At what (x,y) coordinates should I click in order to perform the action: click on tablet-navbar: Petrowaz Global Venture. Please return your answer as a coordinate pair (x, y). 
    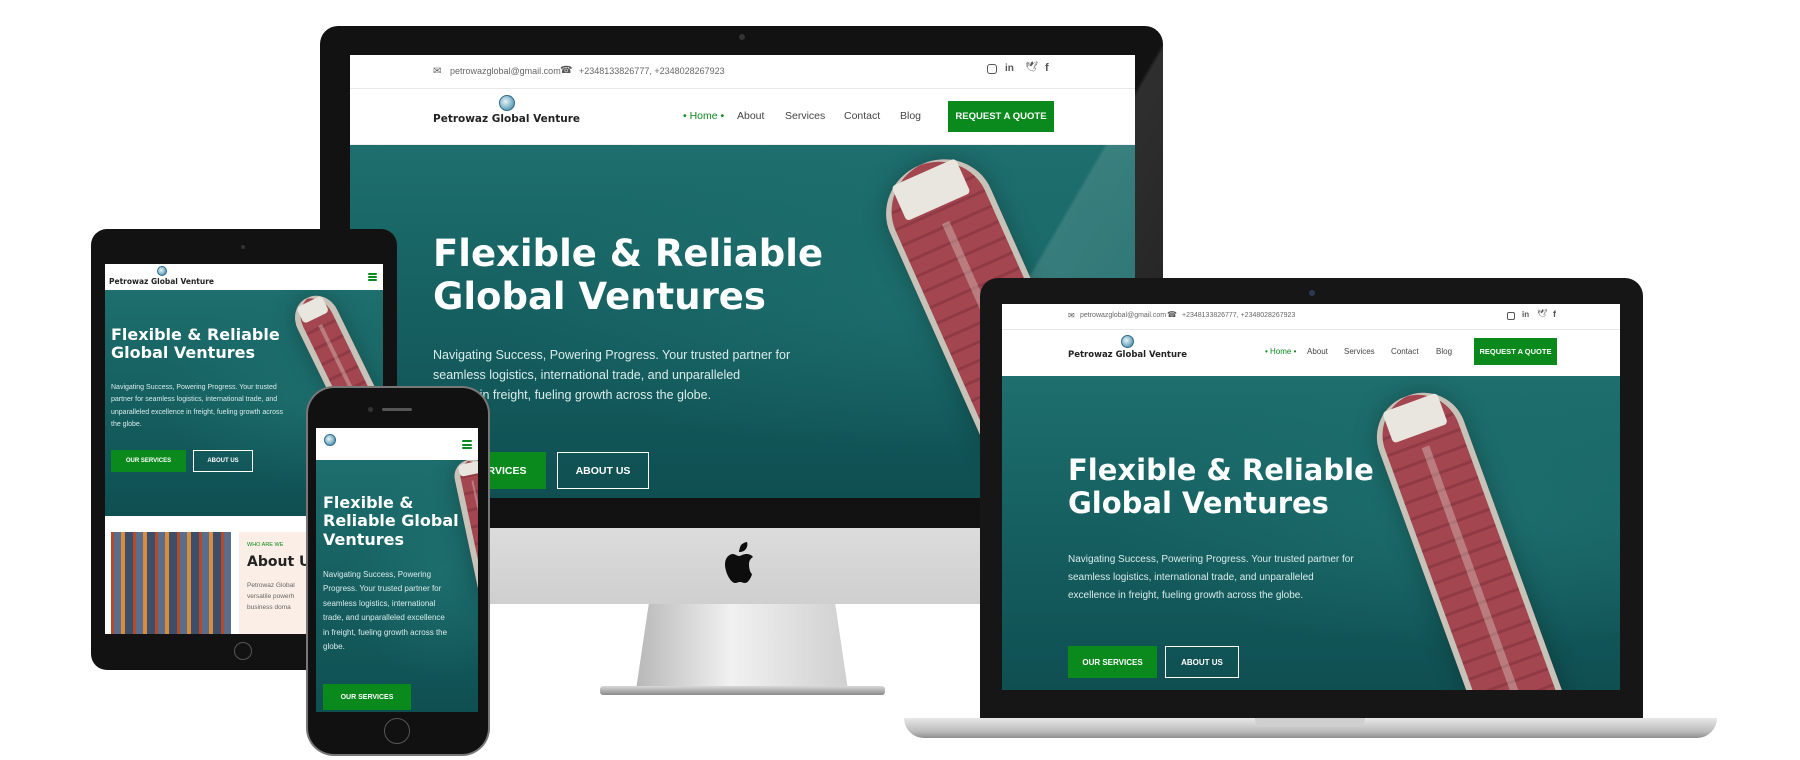
    Looking at the image, I should click on (244, 277).